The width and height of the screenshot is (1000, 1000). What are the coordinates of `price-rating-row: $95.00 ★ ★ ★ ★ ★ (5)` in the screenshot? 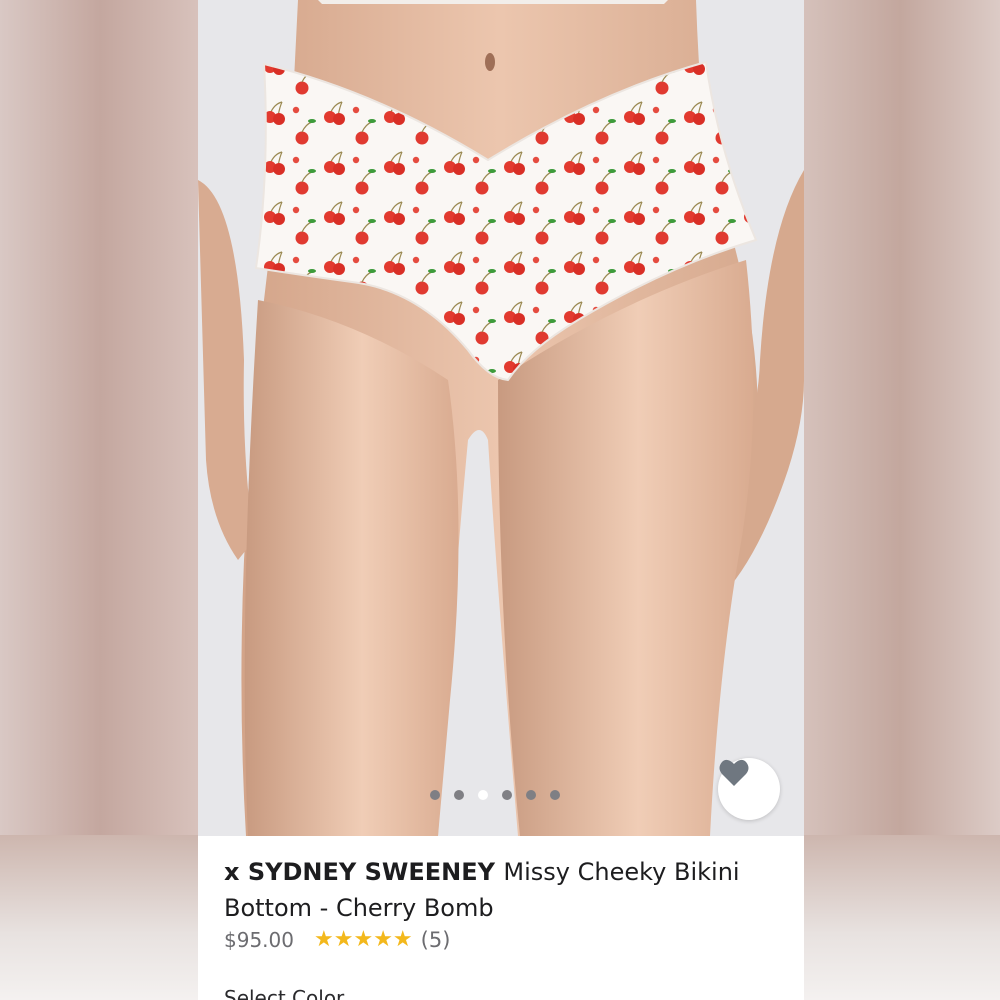 It's located at (337, 940).